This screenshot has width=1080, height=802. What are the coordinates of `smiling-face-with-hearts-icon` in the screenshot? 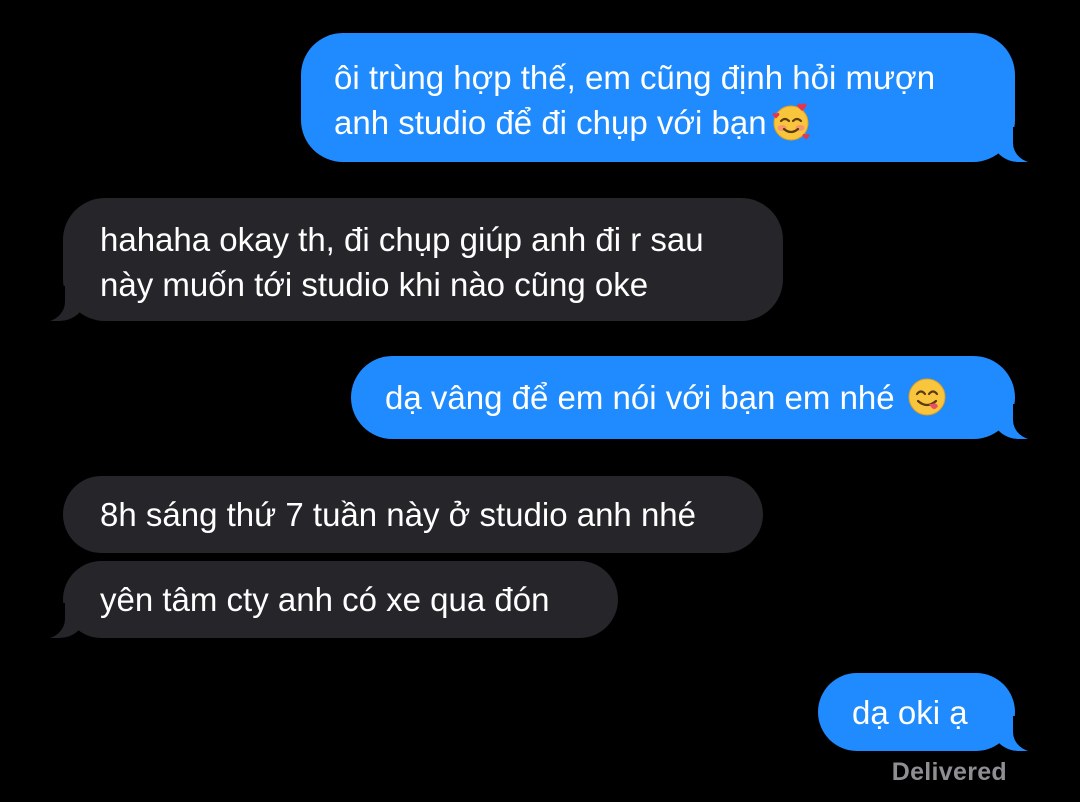 It's located at (791, 122).